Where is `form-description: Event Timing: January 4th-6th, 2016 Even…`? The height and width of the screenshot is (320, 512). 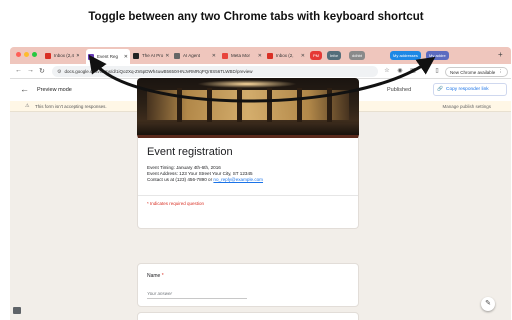 form-description: Event Timing: January 4th-6th, 2016 Even… is located at coordinates (205, 174).